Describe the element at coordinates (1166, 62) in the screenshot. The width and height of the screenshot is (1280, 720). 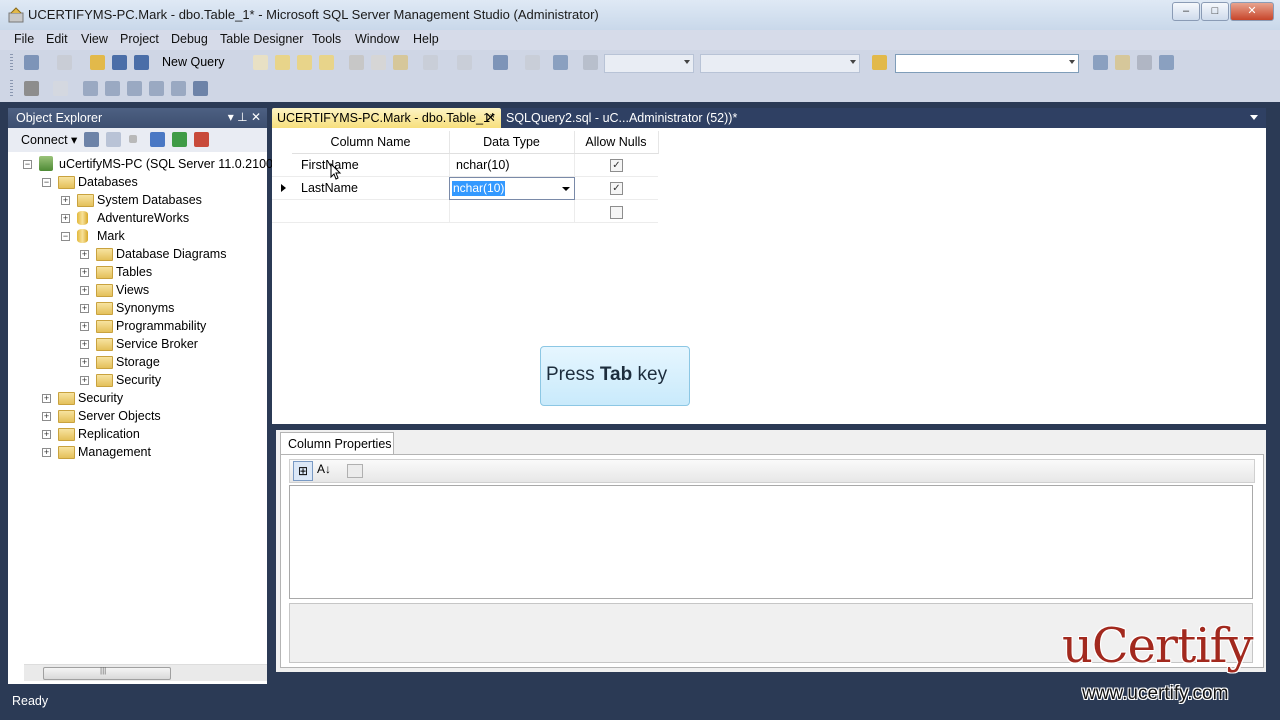
I see `object-explorer-icon` at that location.